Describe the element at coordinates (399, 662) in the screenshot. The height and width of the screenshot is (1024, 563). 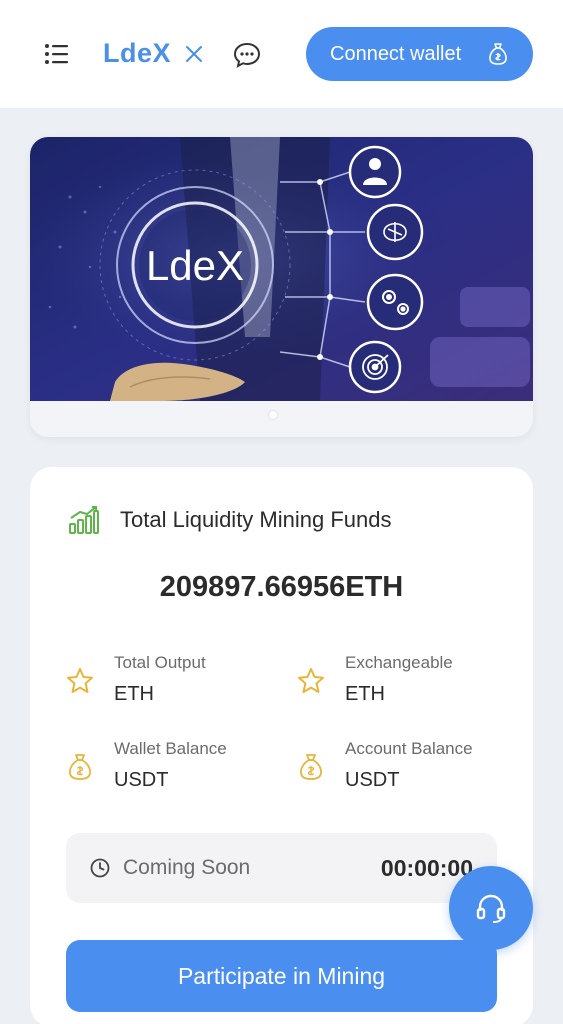
I see `stat-label: Exchangeable` at that location.